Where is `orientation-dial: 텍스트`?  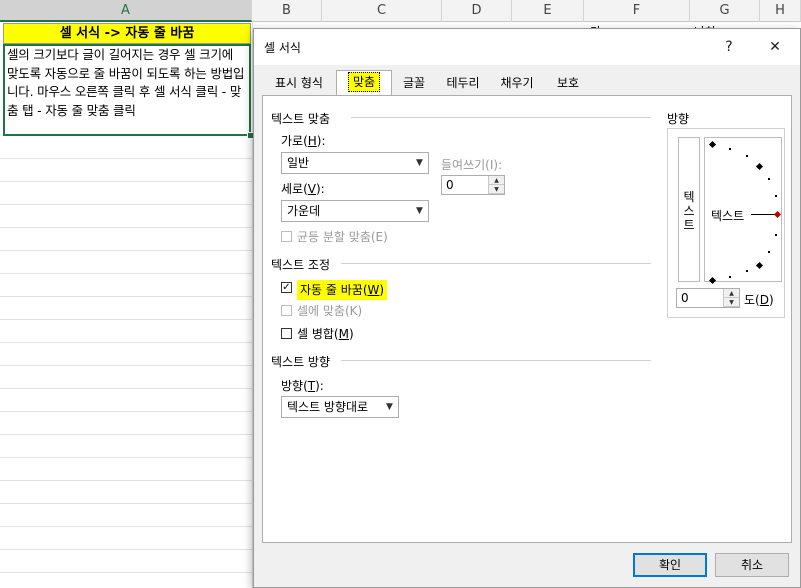 orientation-dial: 텍스트 is located at coordinates (743, 211).